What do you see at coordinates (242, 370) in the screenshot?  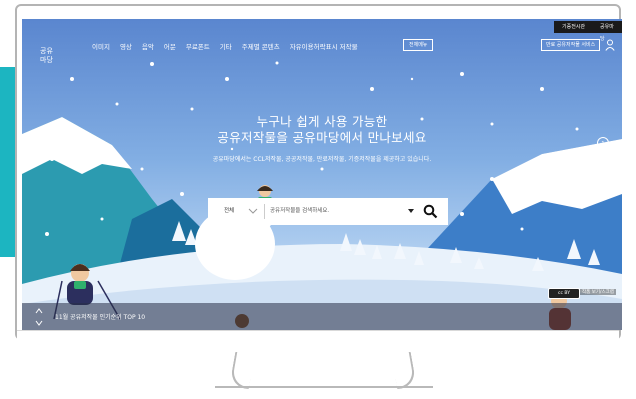 I see `monitor-stand-left` at bounding box center [242, 370].